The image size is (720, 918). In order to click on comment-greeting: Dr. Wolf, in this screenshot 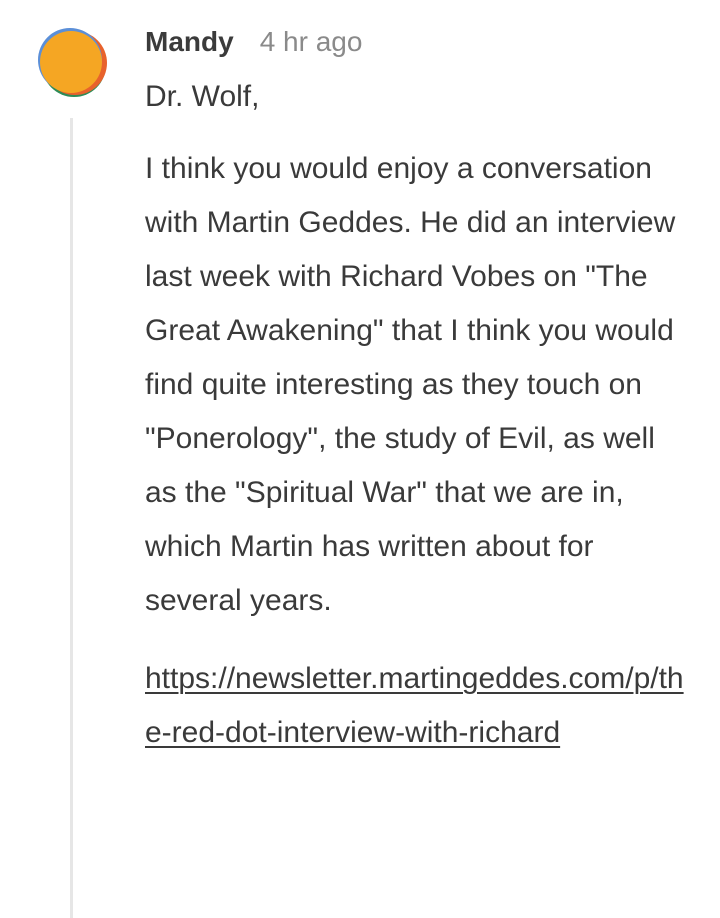, I will do `click(202, 96)`.